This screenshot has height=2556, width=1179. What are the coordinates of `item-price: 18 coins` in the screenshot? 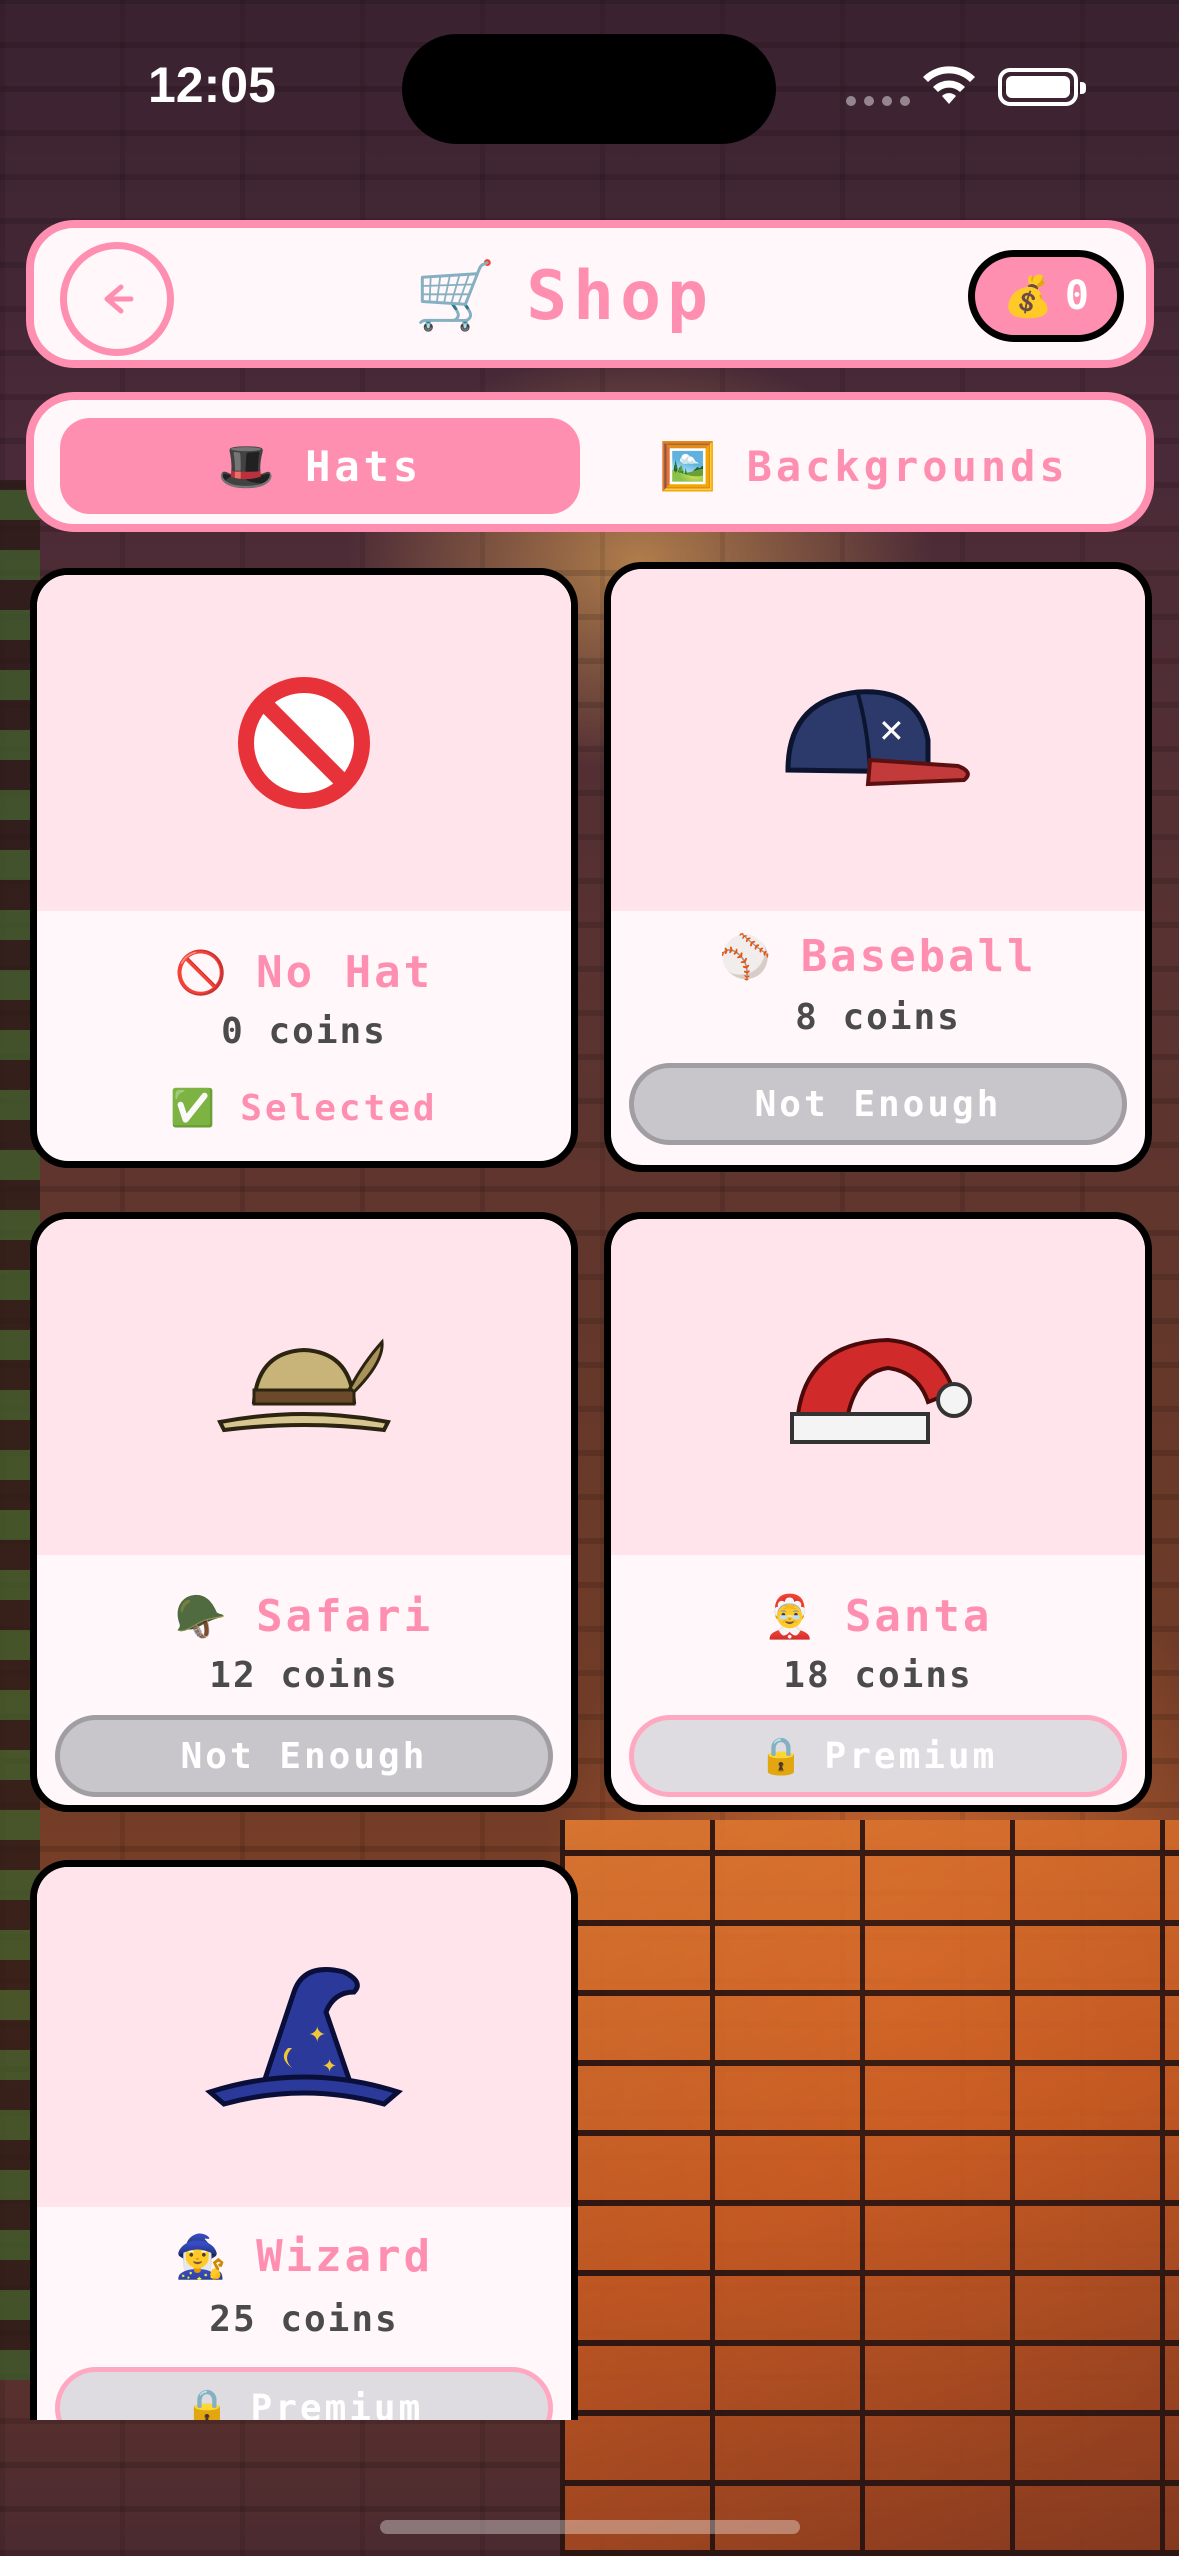 It's located at (878, 1675).